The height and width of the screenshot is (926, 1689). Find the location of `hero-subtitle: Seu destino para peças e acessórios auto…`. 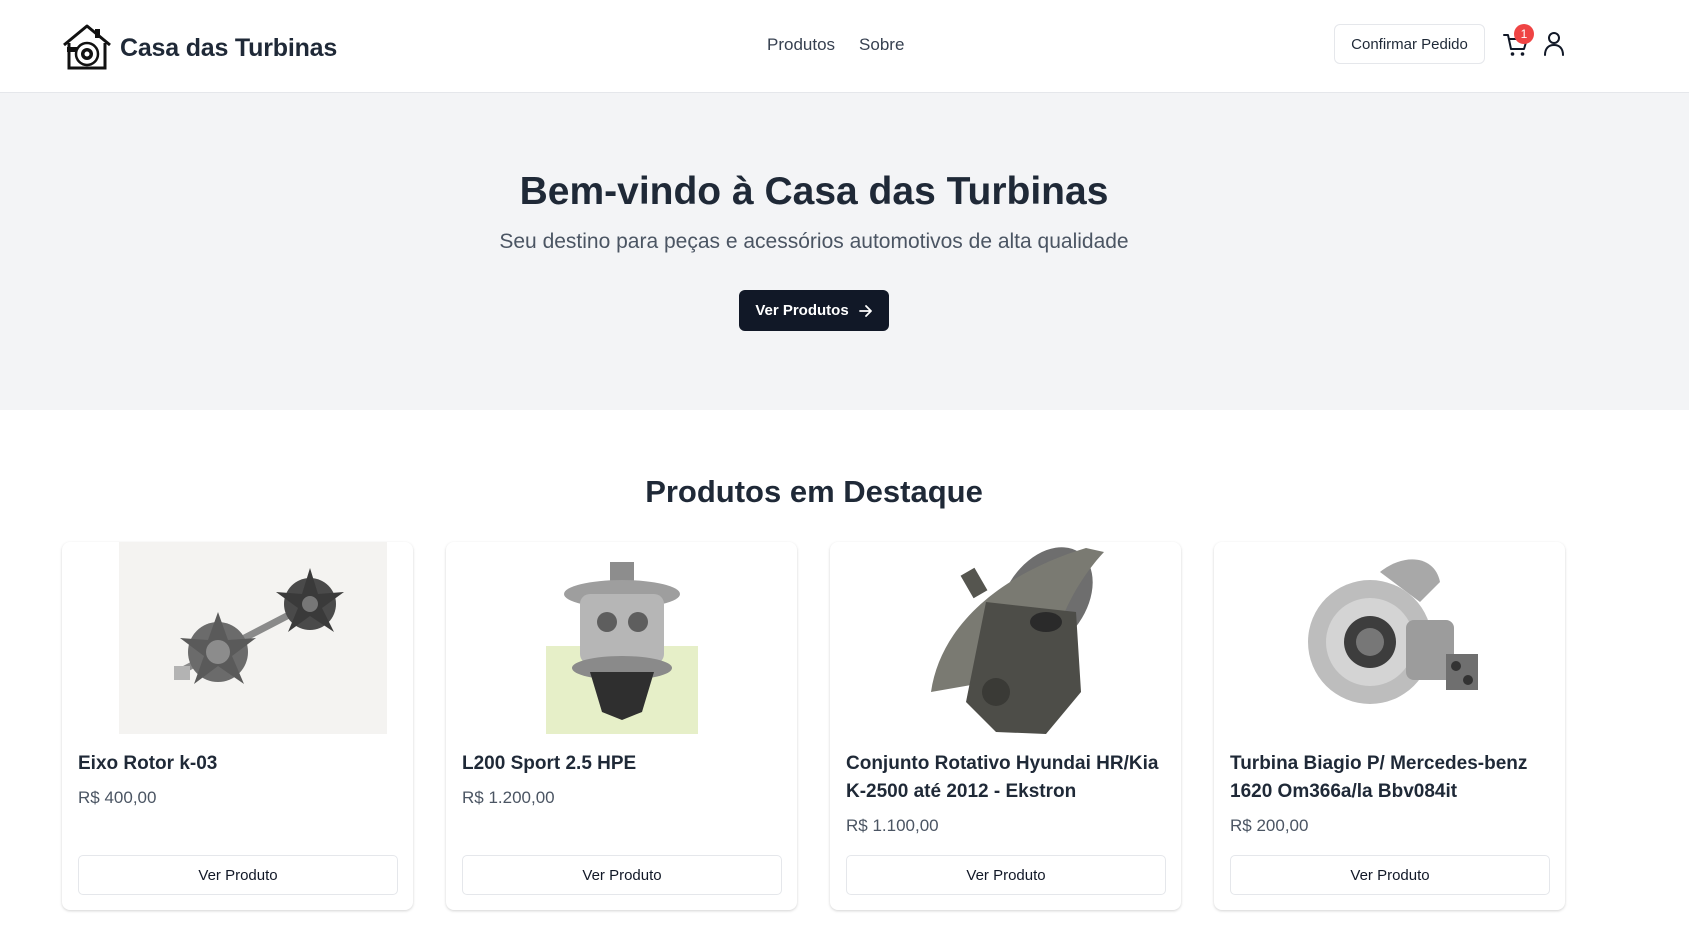

hero-subtitle: Seu destino para peças e acessórios auto… is located at coordinates (814, 241).